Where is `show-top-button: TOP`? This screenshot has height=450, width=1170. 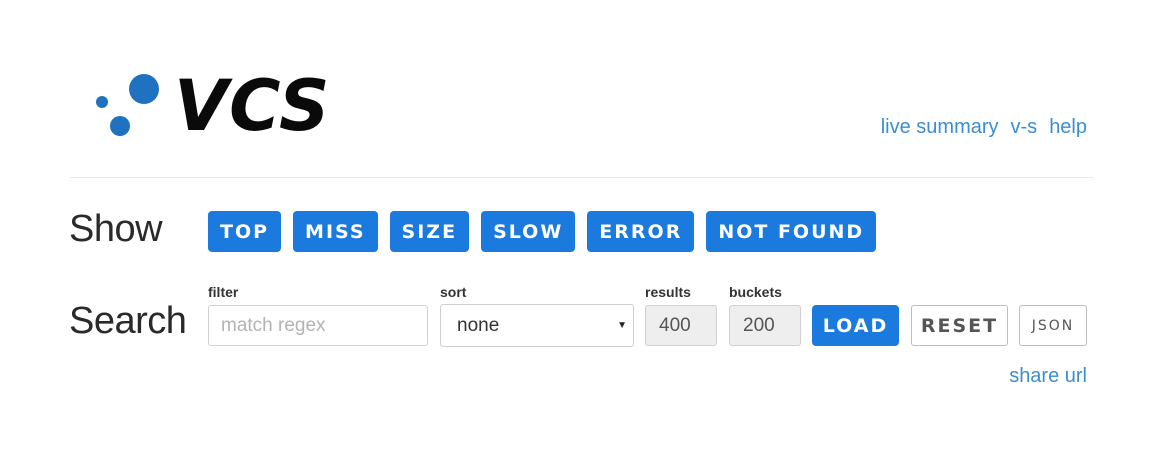
show-top-button: TOP is located at coordinates (245, 231).